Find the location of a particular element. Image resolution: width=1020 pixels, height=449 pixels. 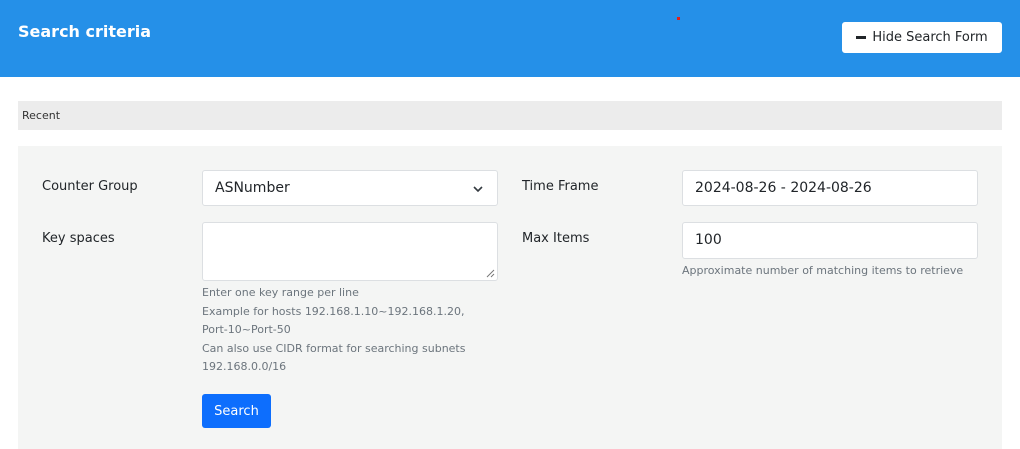

time-frame-label: Time Frame is located at coordinates (560, 186).